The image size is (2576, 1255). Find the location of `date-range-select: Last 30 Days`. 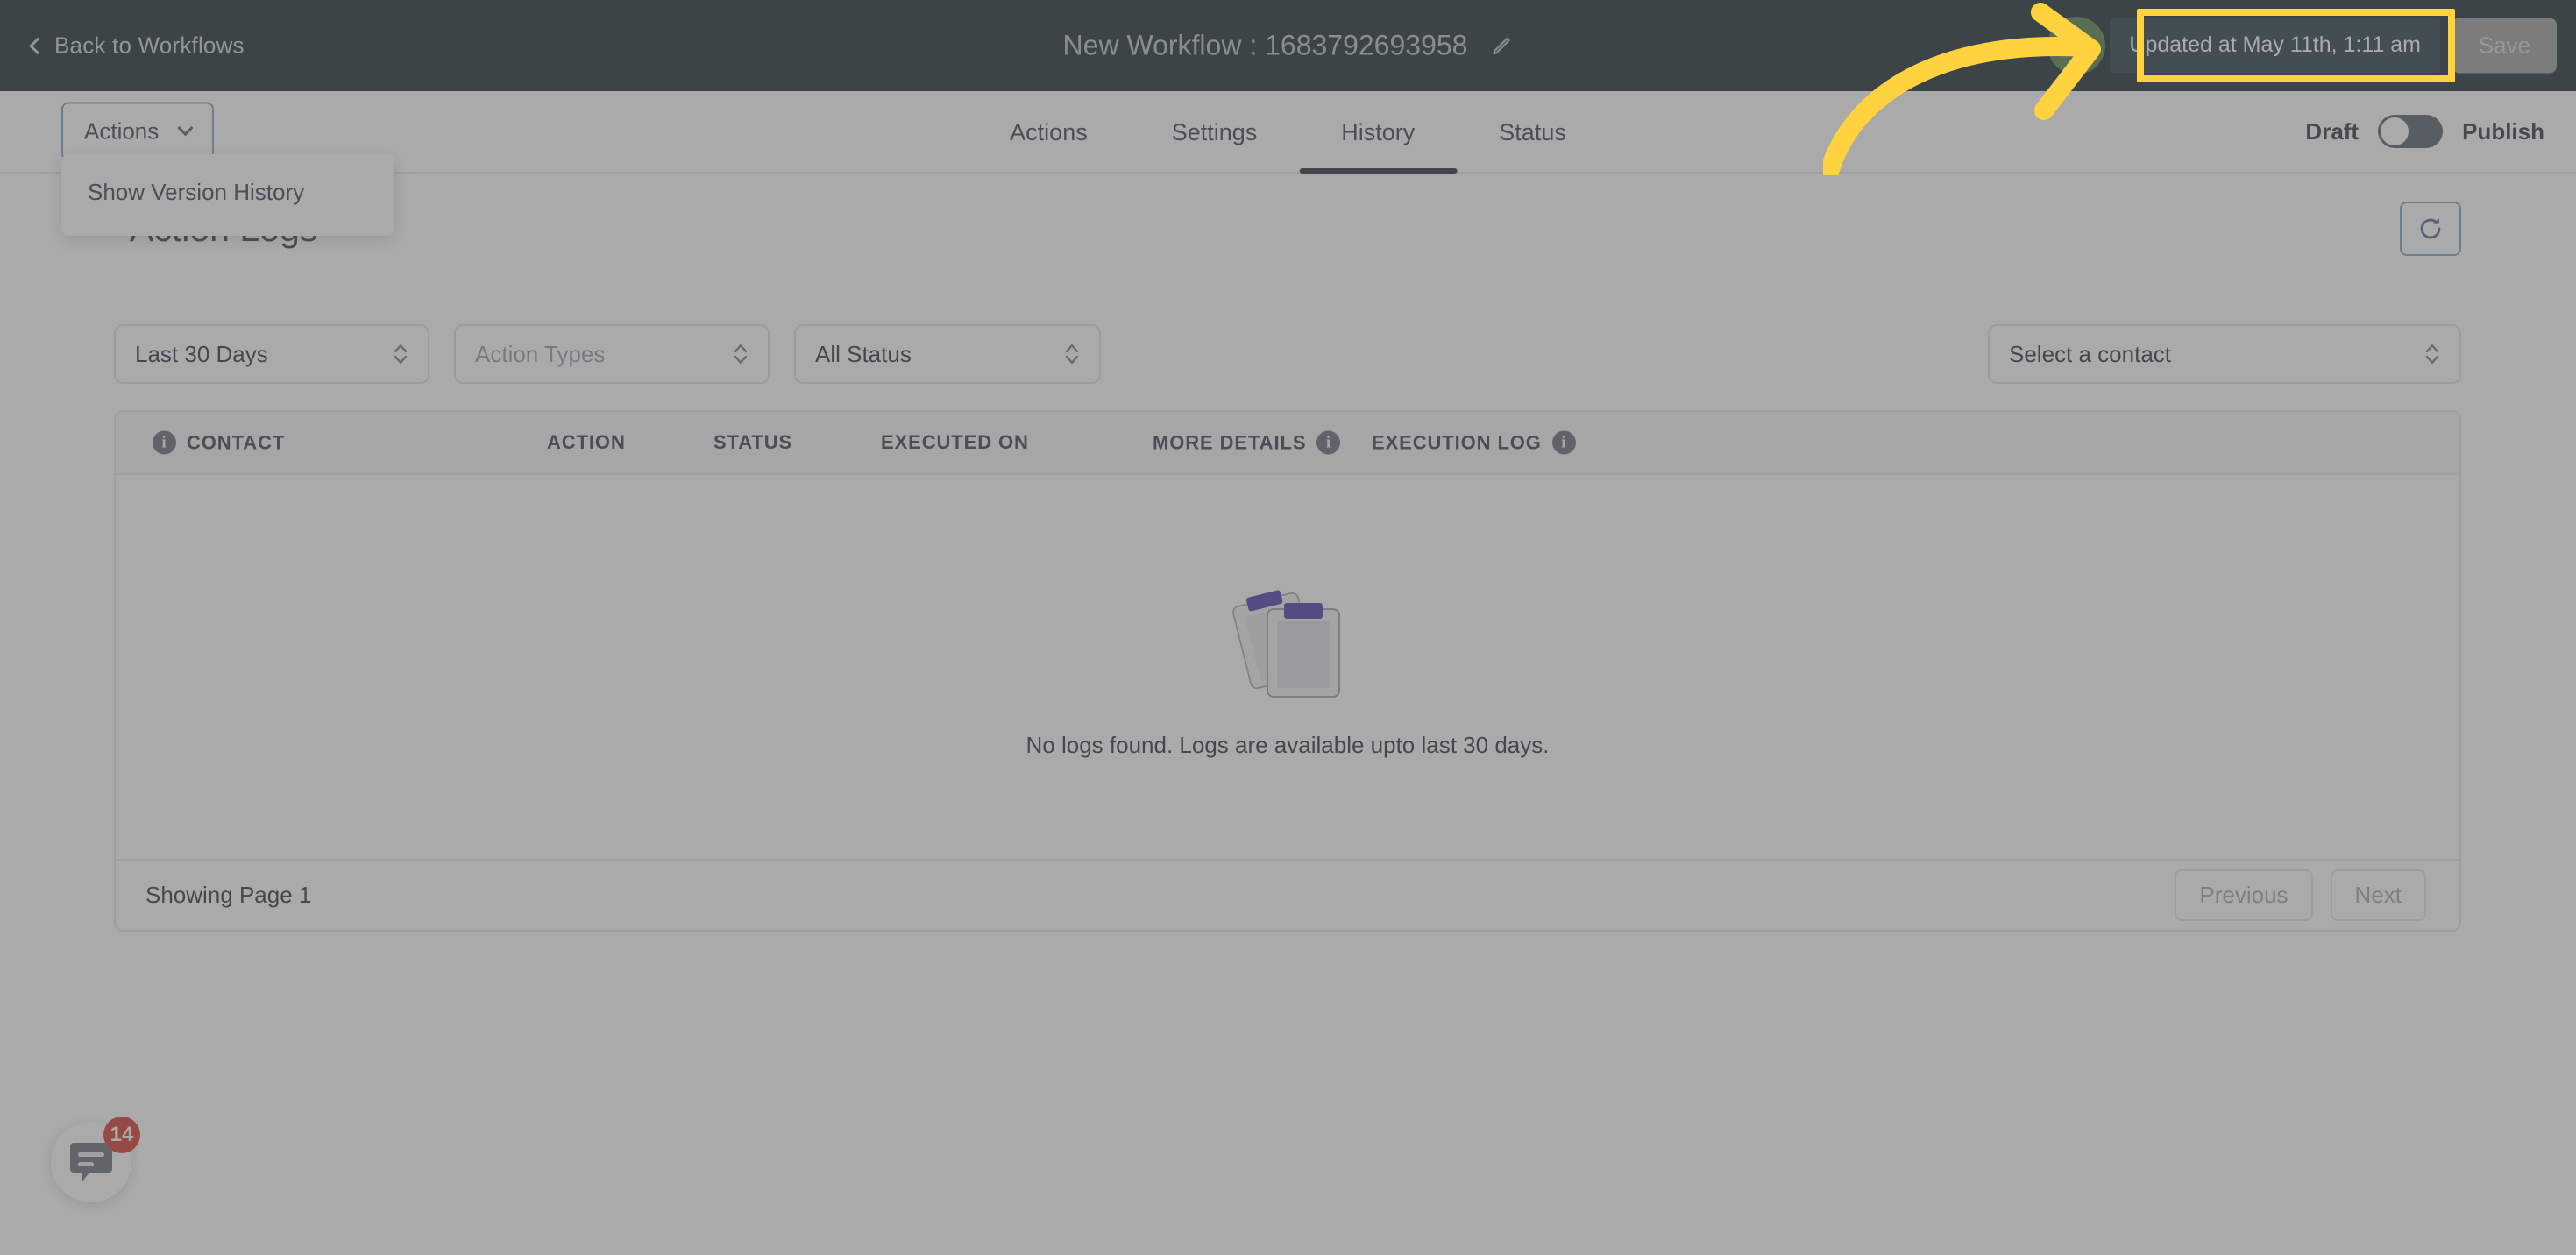

date-range-select: Last 30 Days is located at coordinates (271, 354).